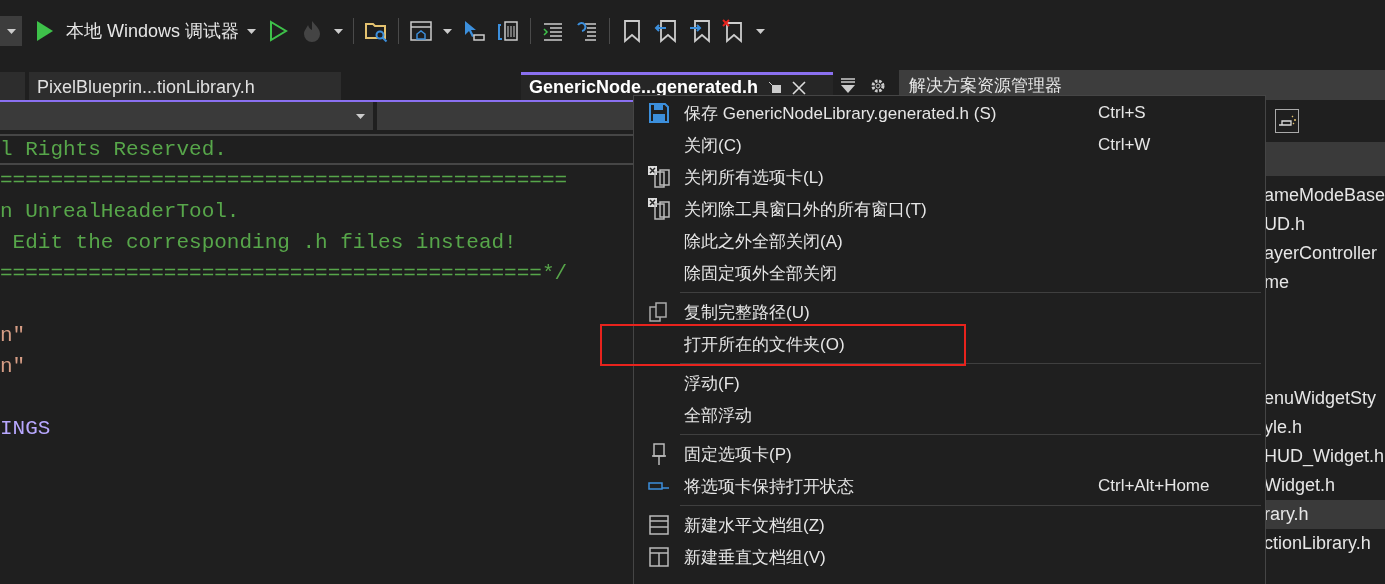 The height and width of the screenshot is (584, 1385). What do you see at coordinates (764, 241) in the screenshot?
I see `menu-label: 除此之外全部关闭(A)` at bounding box center [764, 241].